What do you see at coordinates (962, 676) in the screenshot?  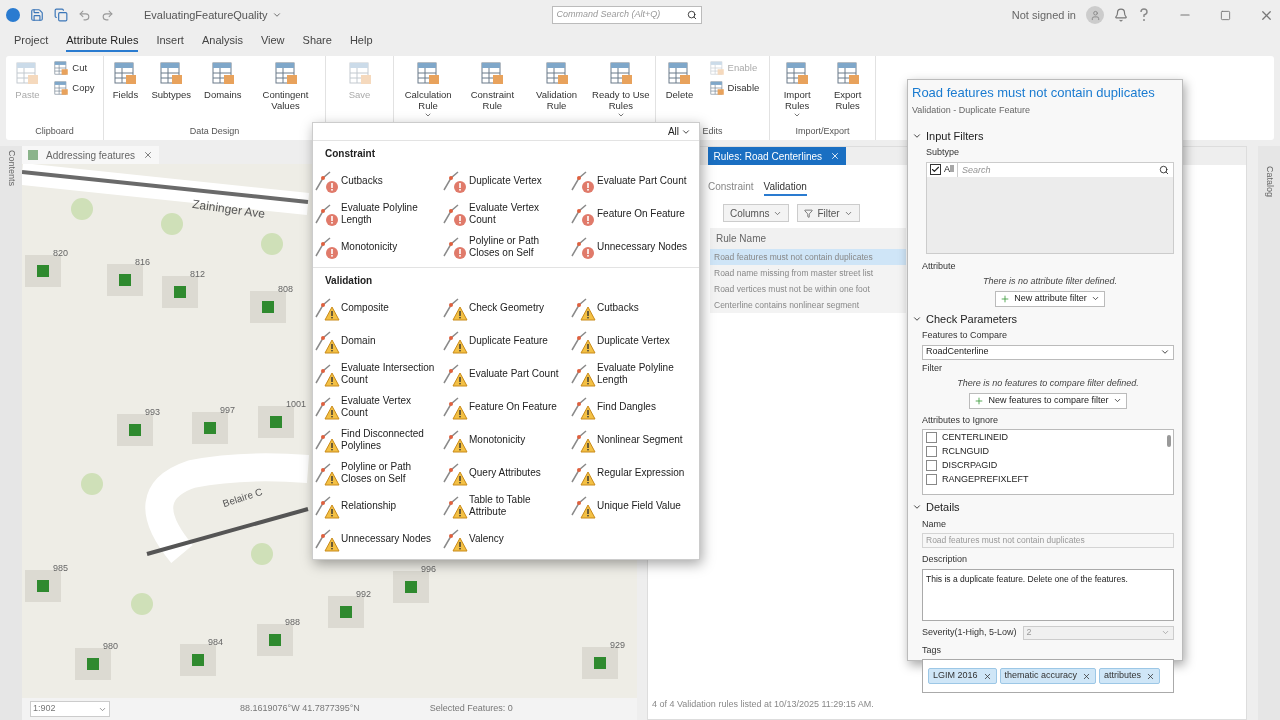 I see `tag-chip: LGIM 2016` at bounding box center [962, 676].